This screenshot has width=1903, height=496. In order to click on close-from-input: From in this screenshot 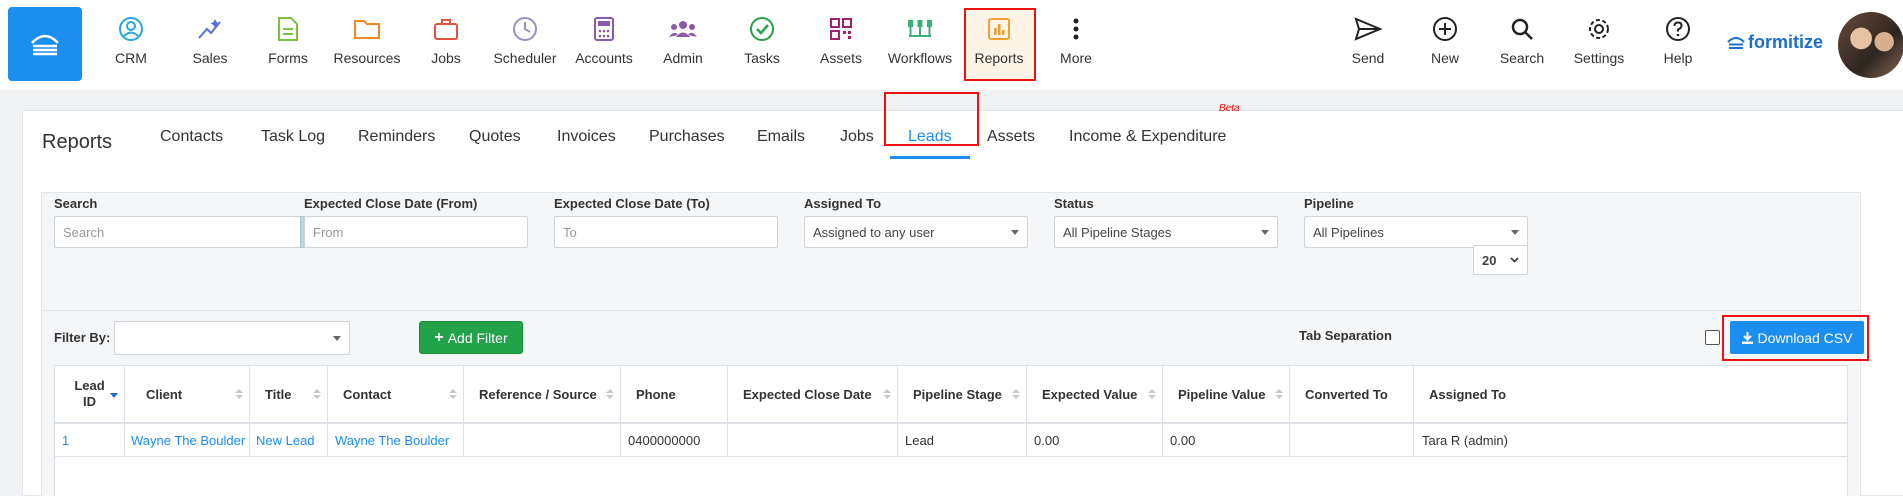, I will do `click(416, 232)`.